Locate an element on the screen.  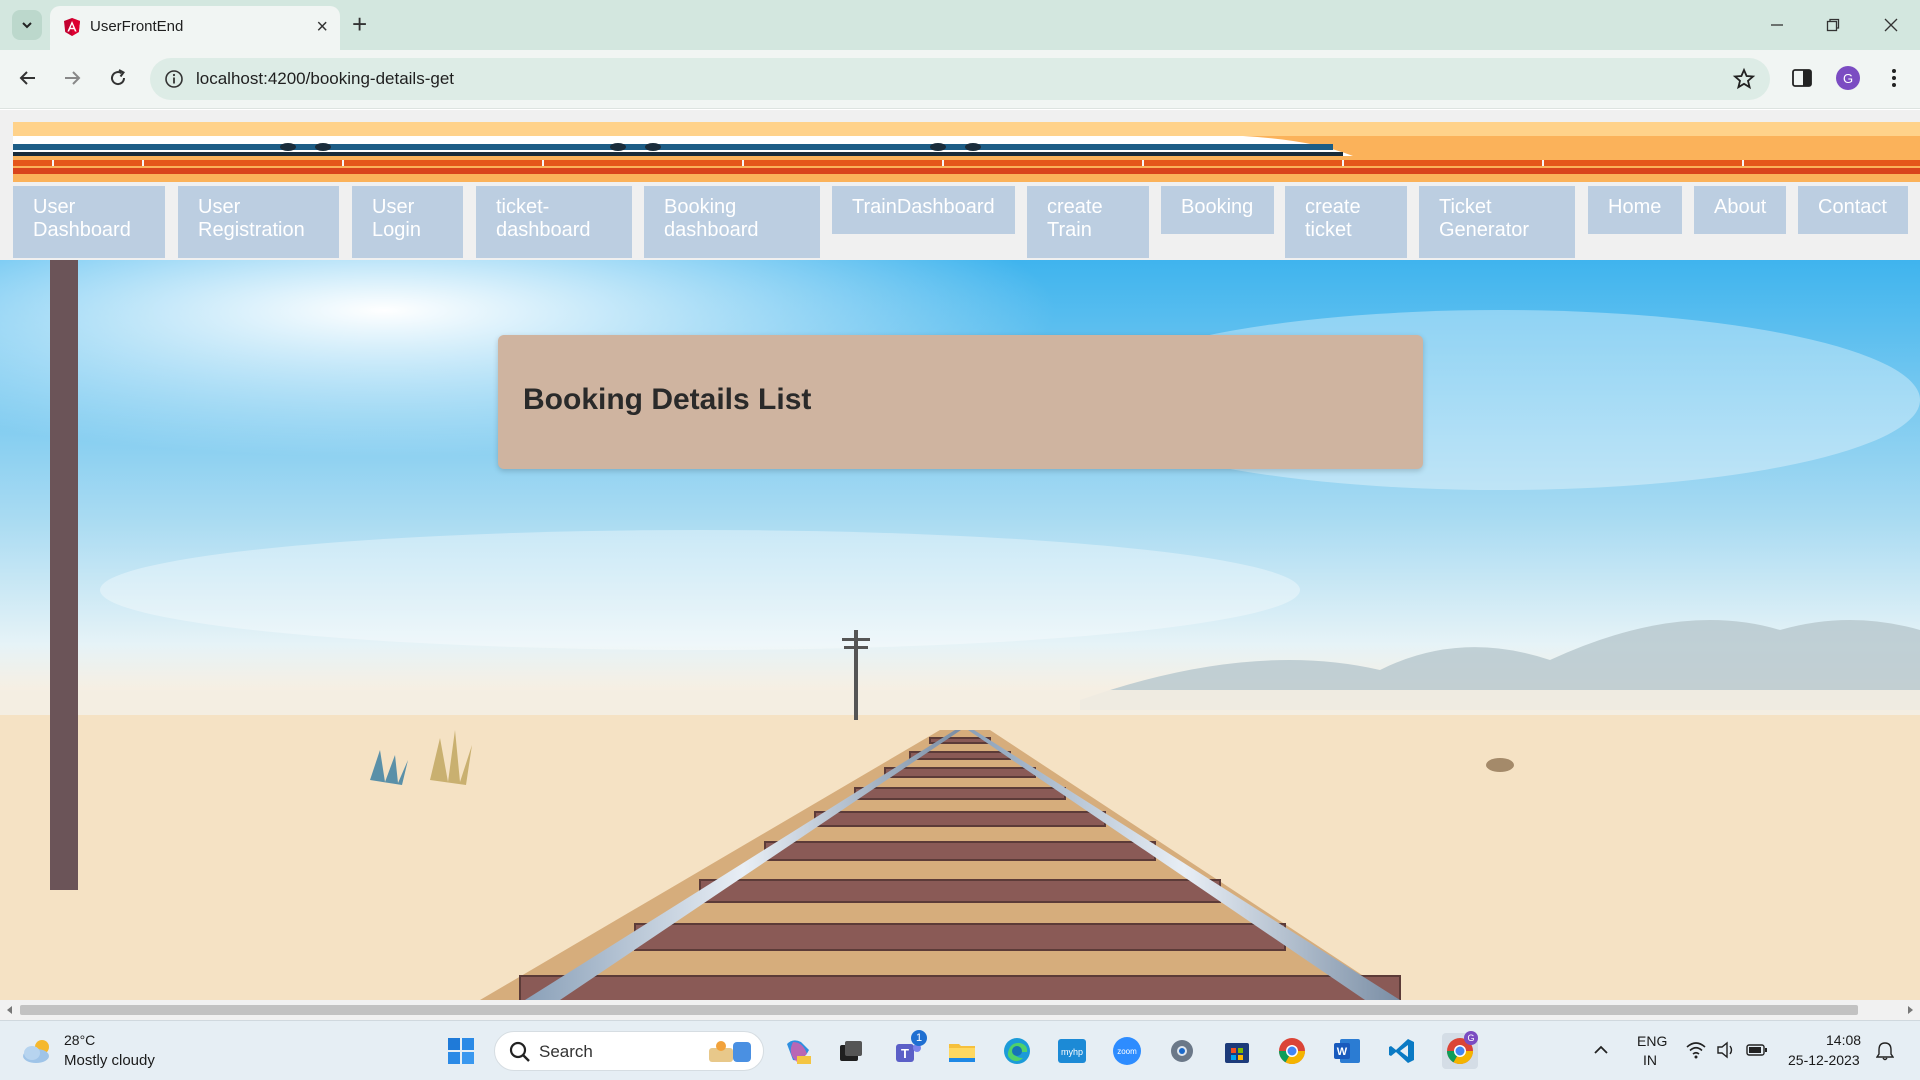
browser-toolbar: localhost:4200/booking-details-get G is located at coordinates (960, 79).